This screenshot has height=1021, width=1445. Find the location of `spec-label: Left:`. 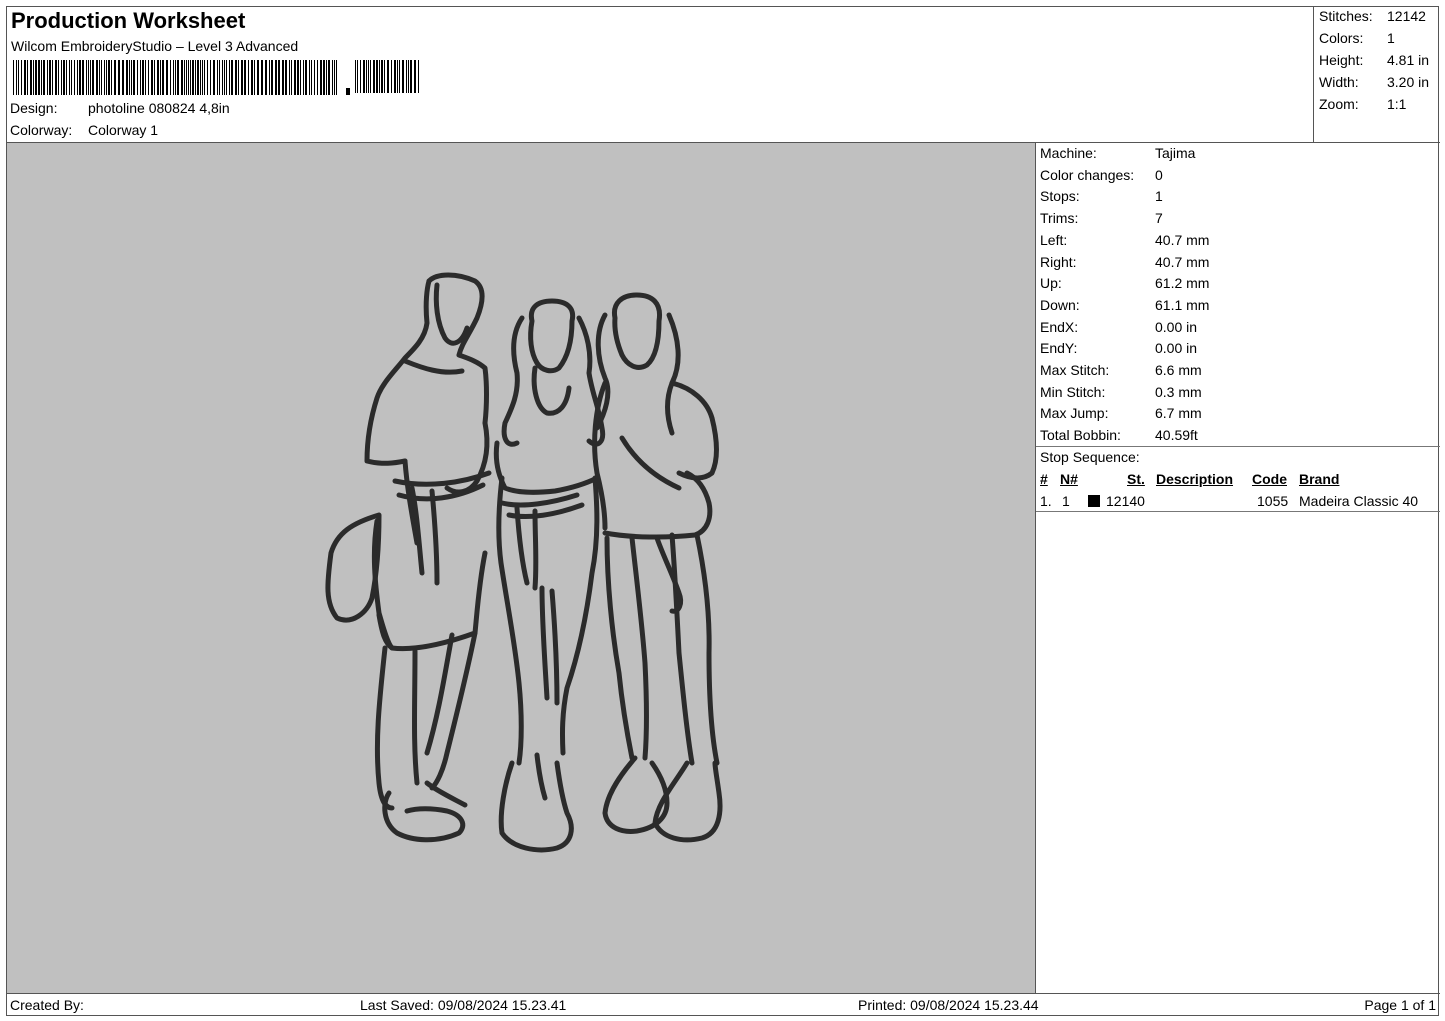

spec-label: Left: is located at coordinates (1054, 239).